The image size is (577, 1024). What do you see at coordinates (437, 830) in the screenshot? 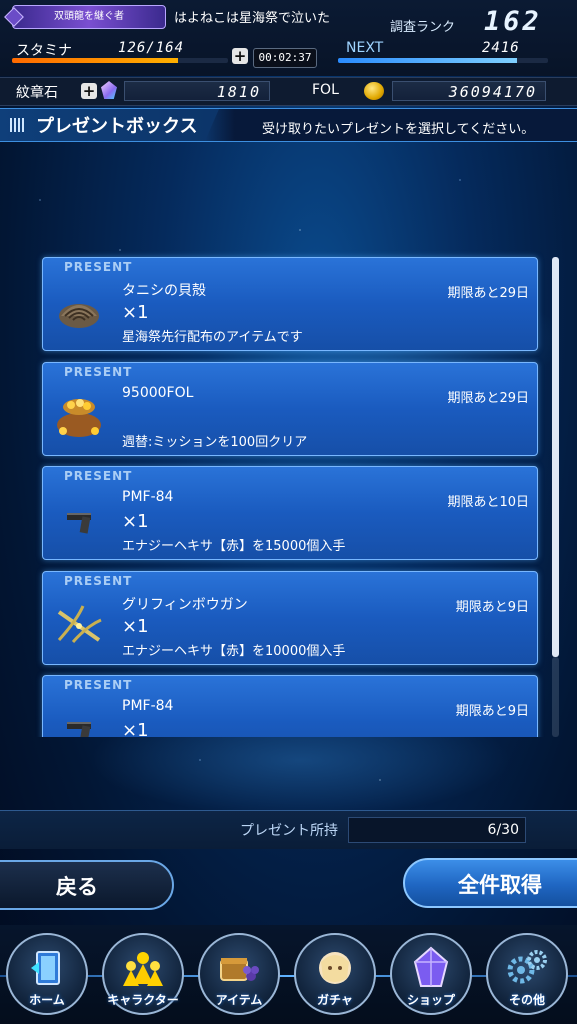
I see `present-count-value: 6/30` at bounding box center [437, 830].